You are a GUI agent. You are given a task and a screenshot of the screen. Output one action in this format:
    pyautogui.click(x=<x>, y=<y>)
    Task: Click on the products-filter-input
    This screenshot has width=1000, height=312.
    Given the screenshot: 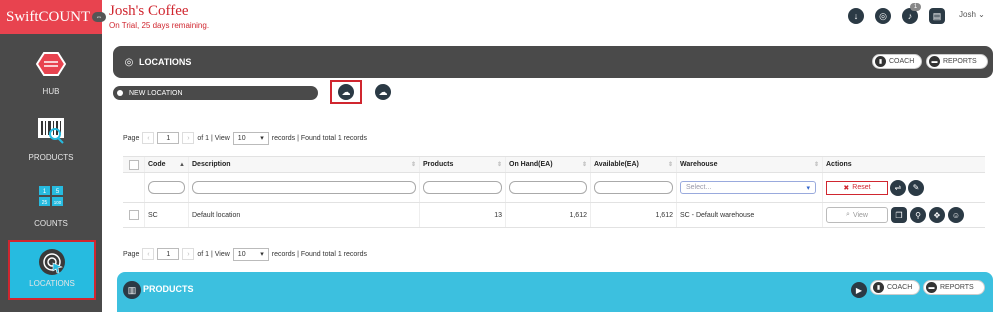 What is the action you would take?
    pyautogui.click(x=462, y=187)
    